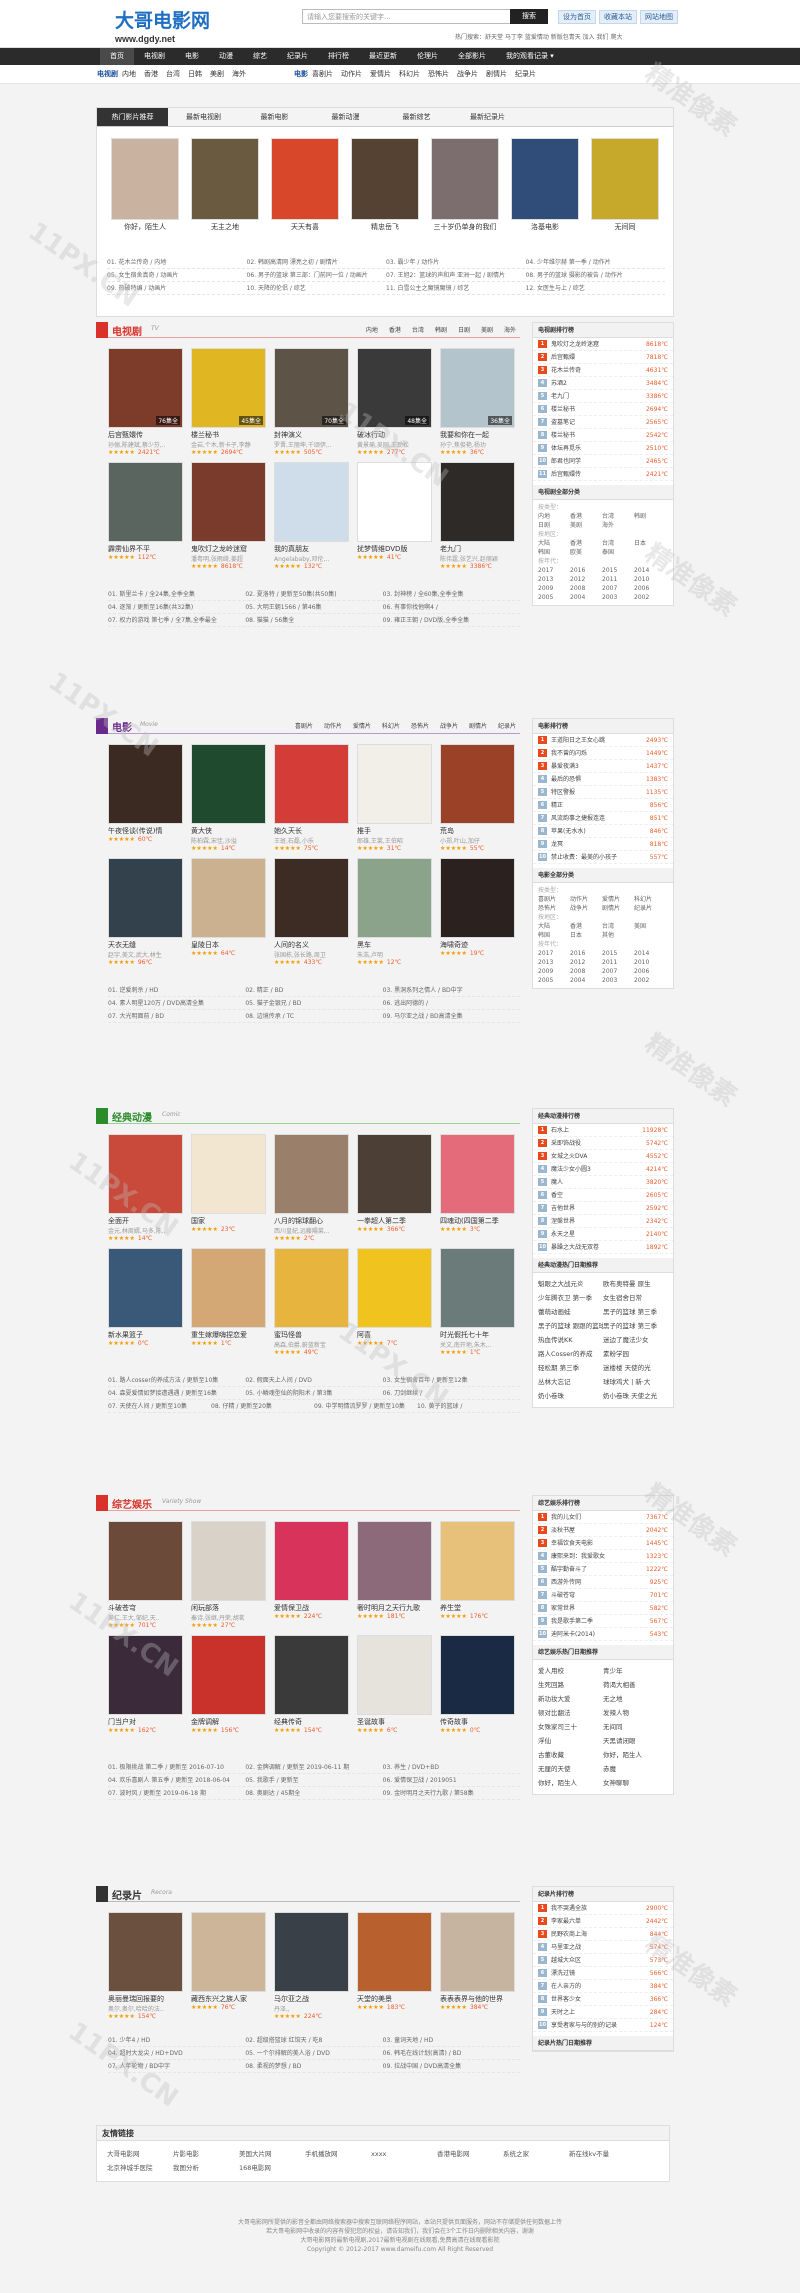  I want to click on featured-item: 无主之地, so click(225, 185).